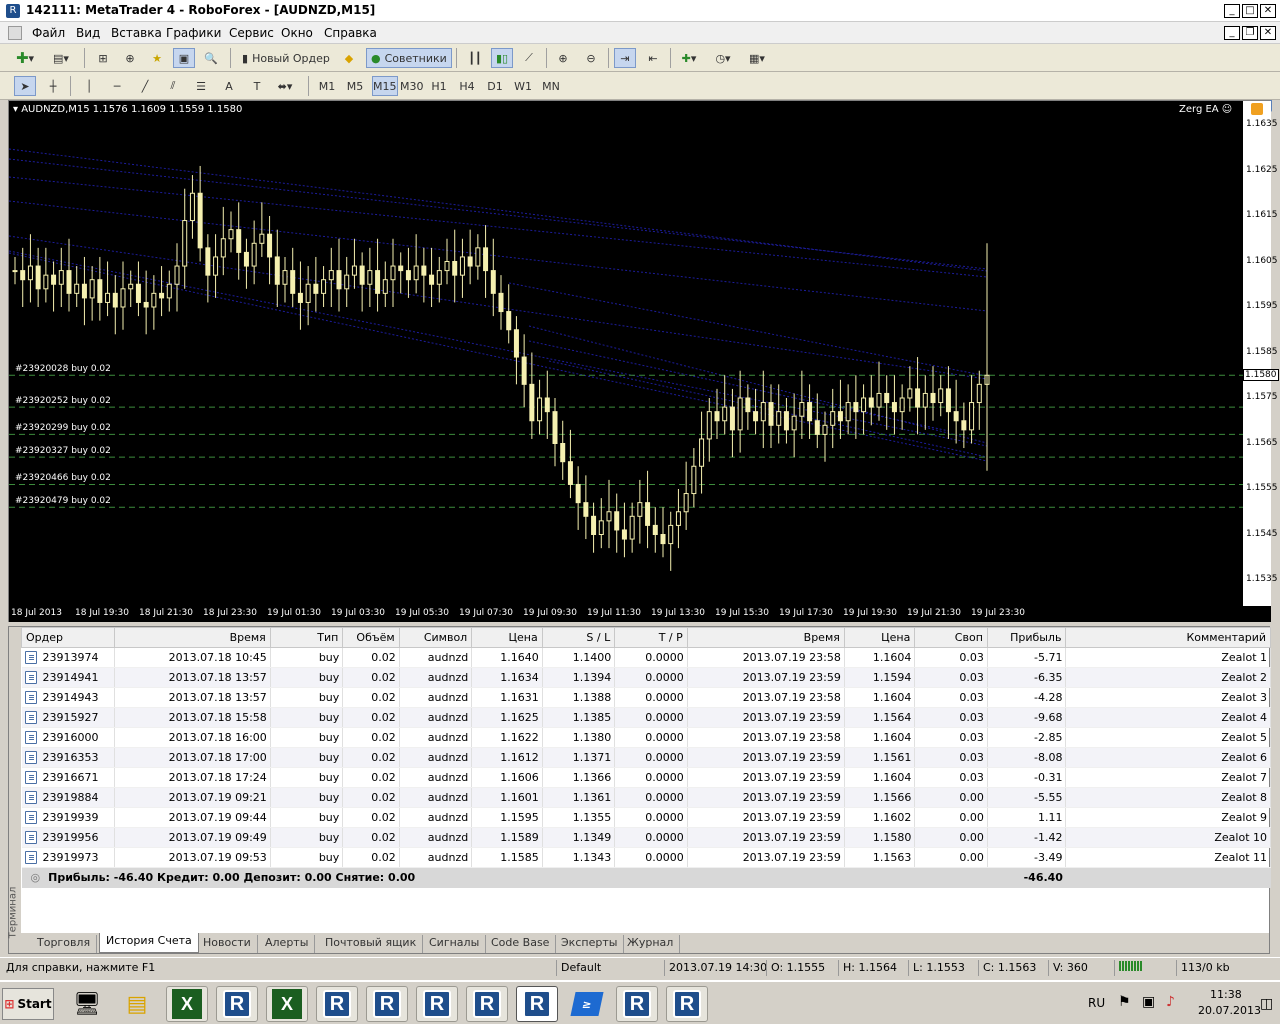 Image resolution: width=1280 pixels, height=1024 pixels. I want to click on profiles-icon: ▤▾, so click(61, 58).